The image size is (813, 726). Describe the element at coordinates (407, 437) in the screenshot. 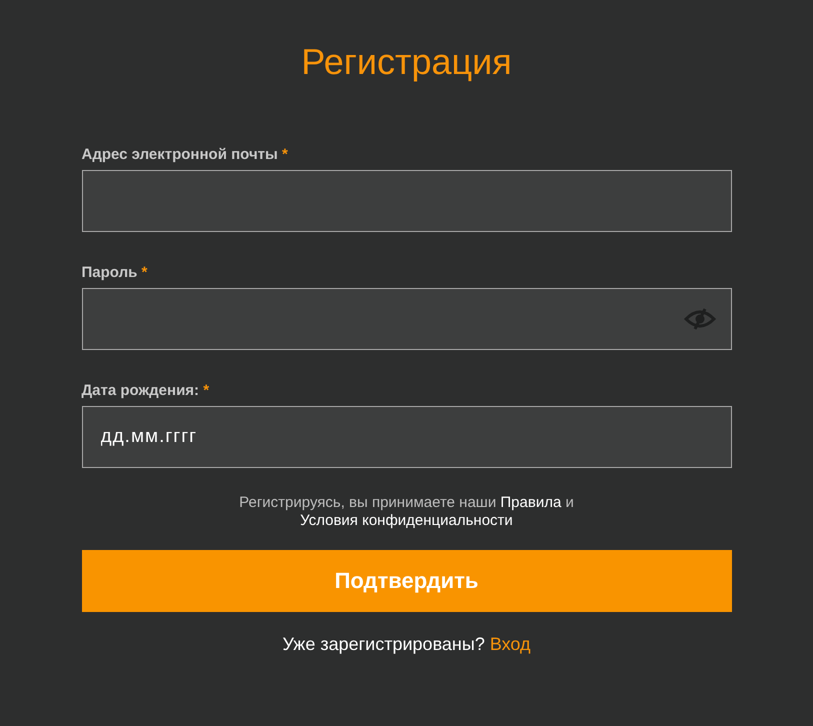

I see `input-field: дд.мм.гггг` at that location.